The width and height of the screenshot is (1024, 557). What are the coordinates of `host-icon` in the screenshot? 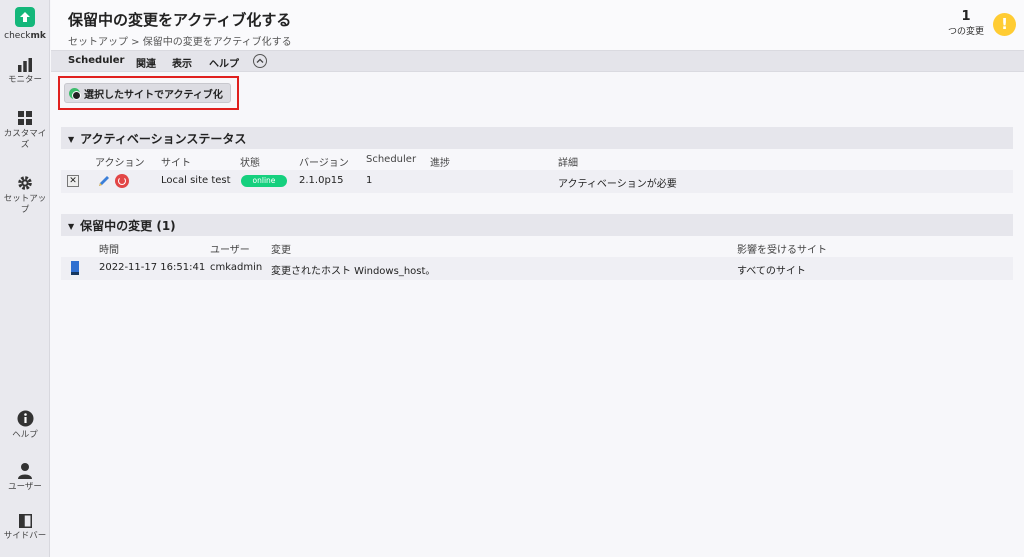 It's located at (75, 268).